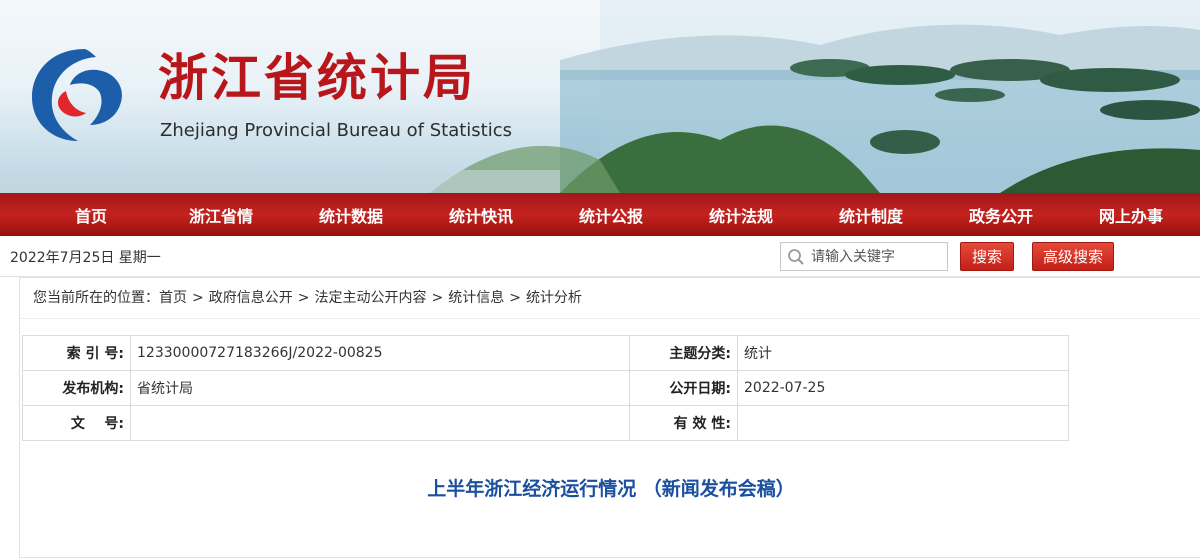  I want to click on current-date: 2022年7月25日 星期一, so click(85, 258).